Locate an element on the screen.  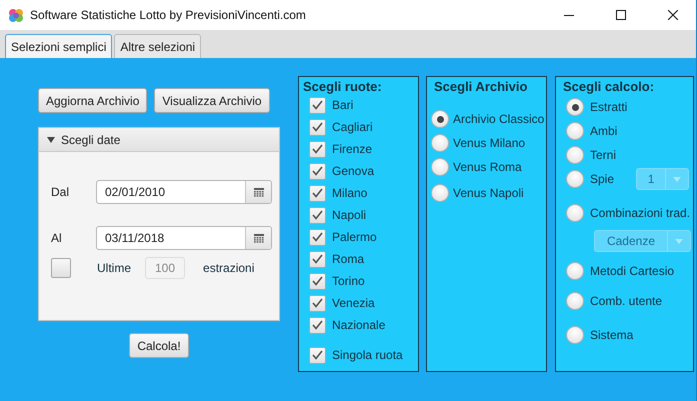
checkbox-label: Milano is located at coordinates (350, 193).